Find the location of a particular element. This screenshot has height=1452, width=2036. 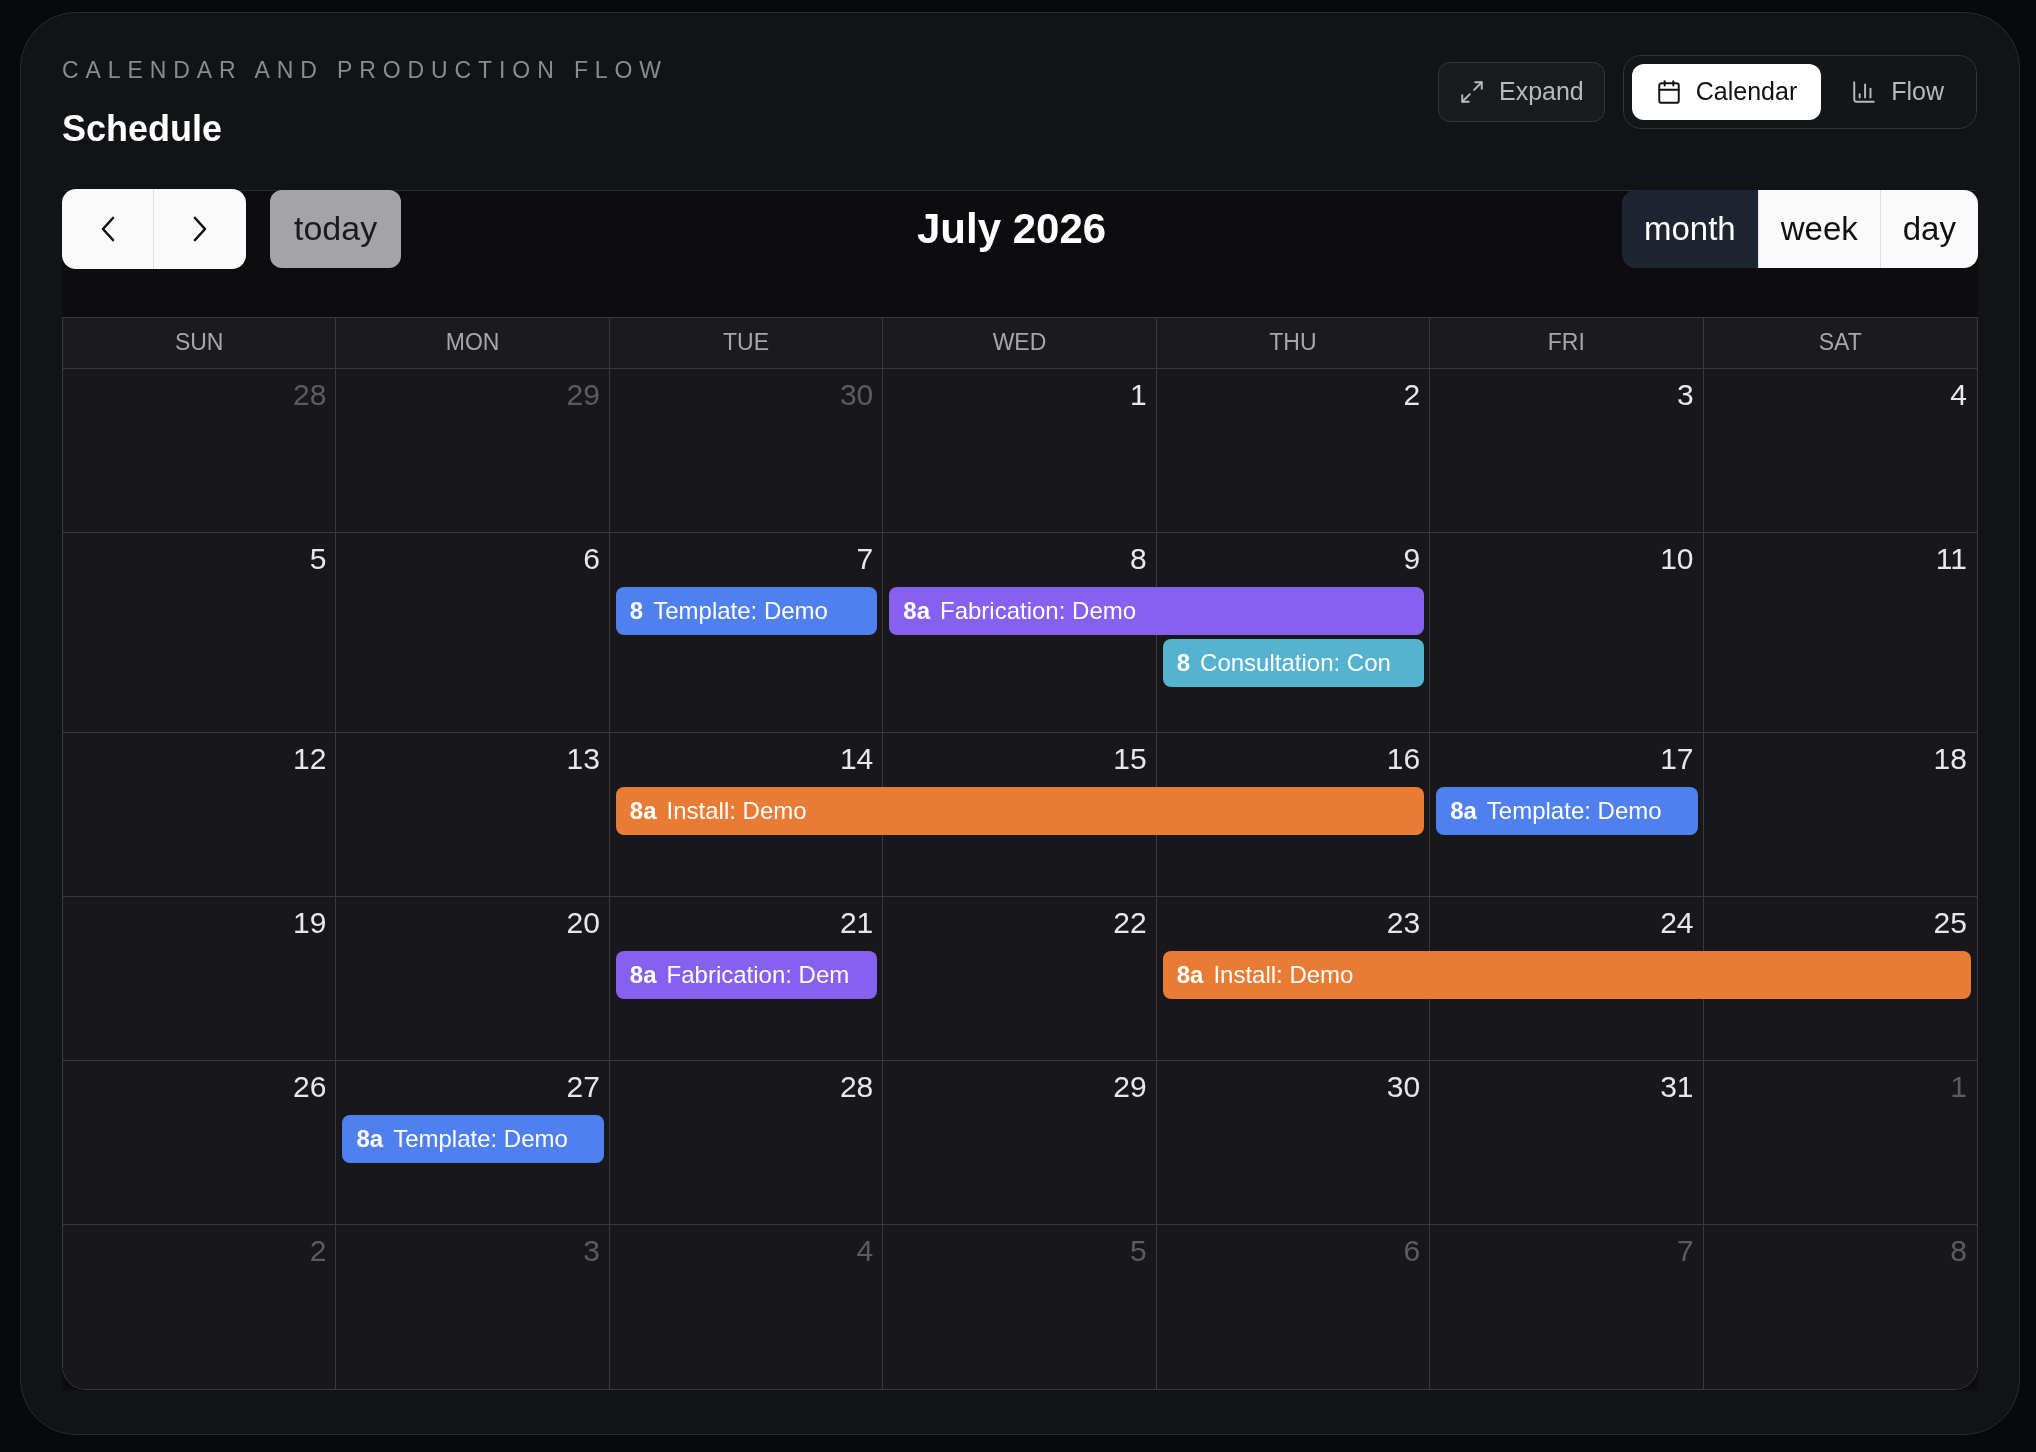

day-number: 15 is located at coordinates (1130, 758).